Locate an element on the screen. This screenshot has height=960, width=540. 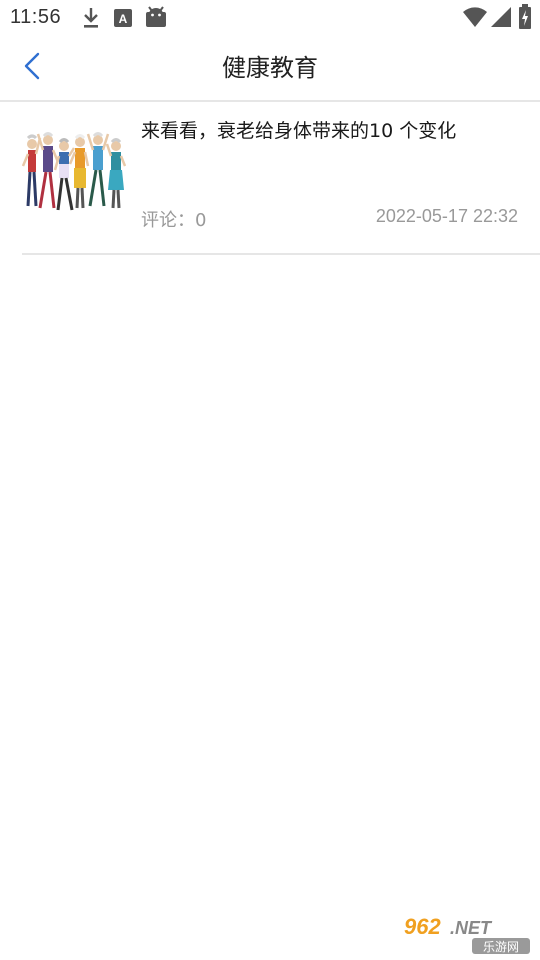
back-button is located at coordinates (32, 68).